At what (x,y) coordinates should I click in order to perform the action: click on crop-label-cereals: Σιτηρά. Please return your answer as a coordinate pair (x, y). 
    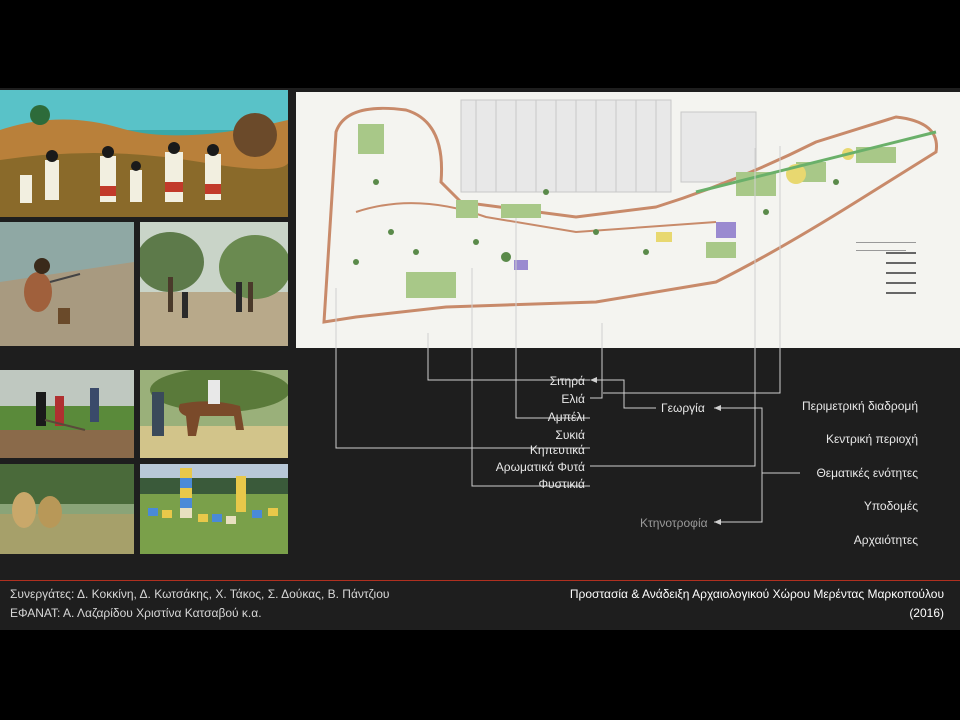
    Looking at the image, I should click on (567, 381).